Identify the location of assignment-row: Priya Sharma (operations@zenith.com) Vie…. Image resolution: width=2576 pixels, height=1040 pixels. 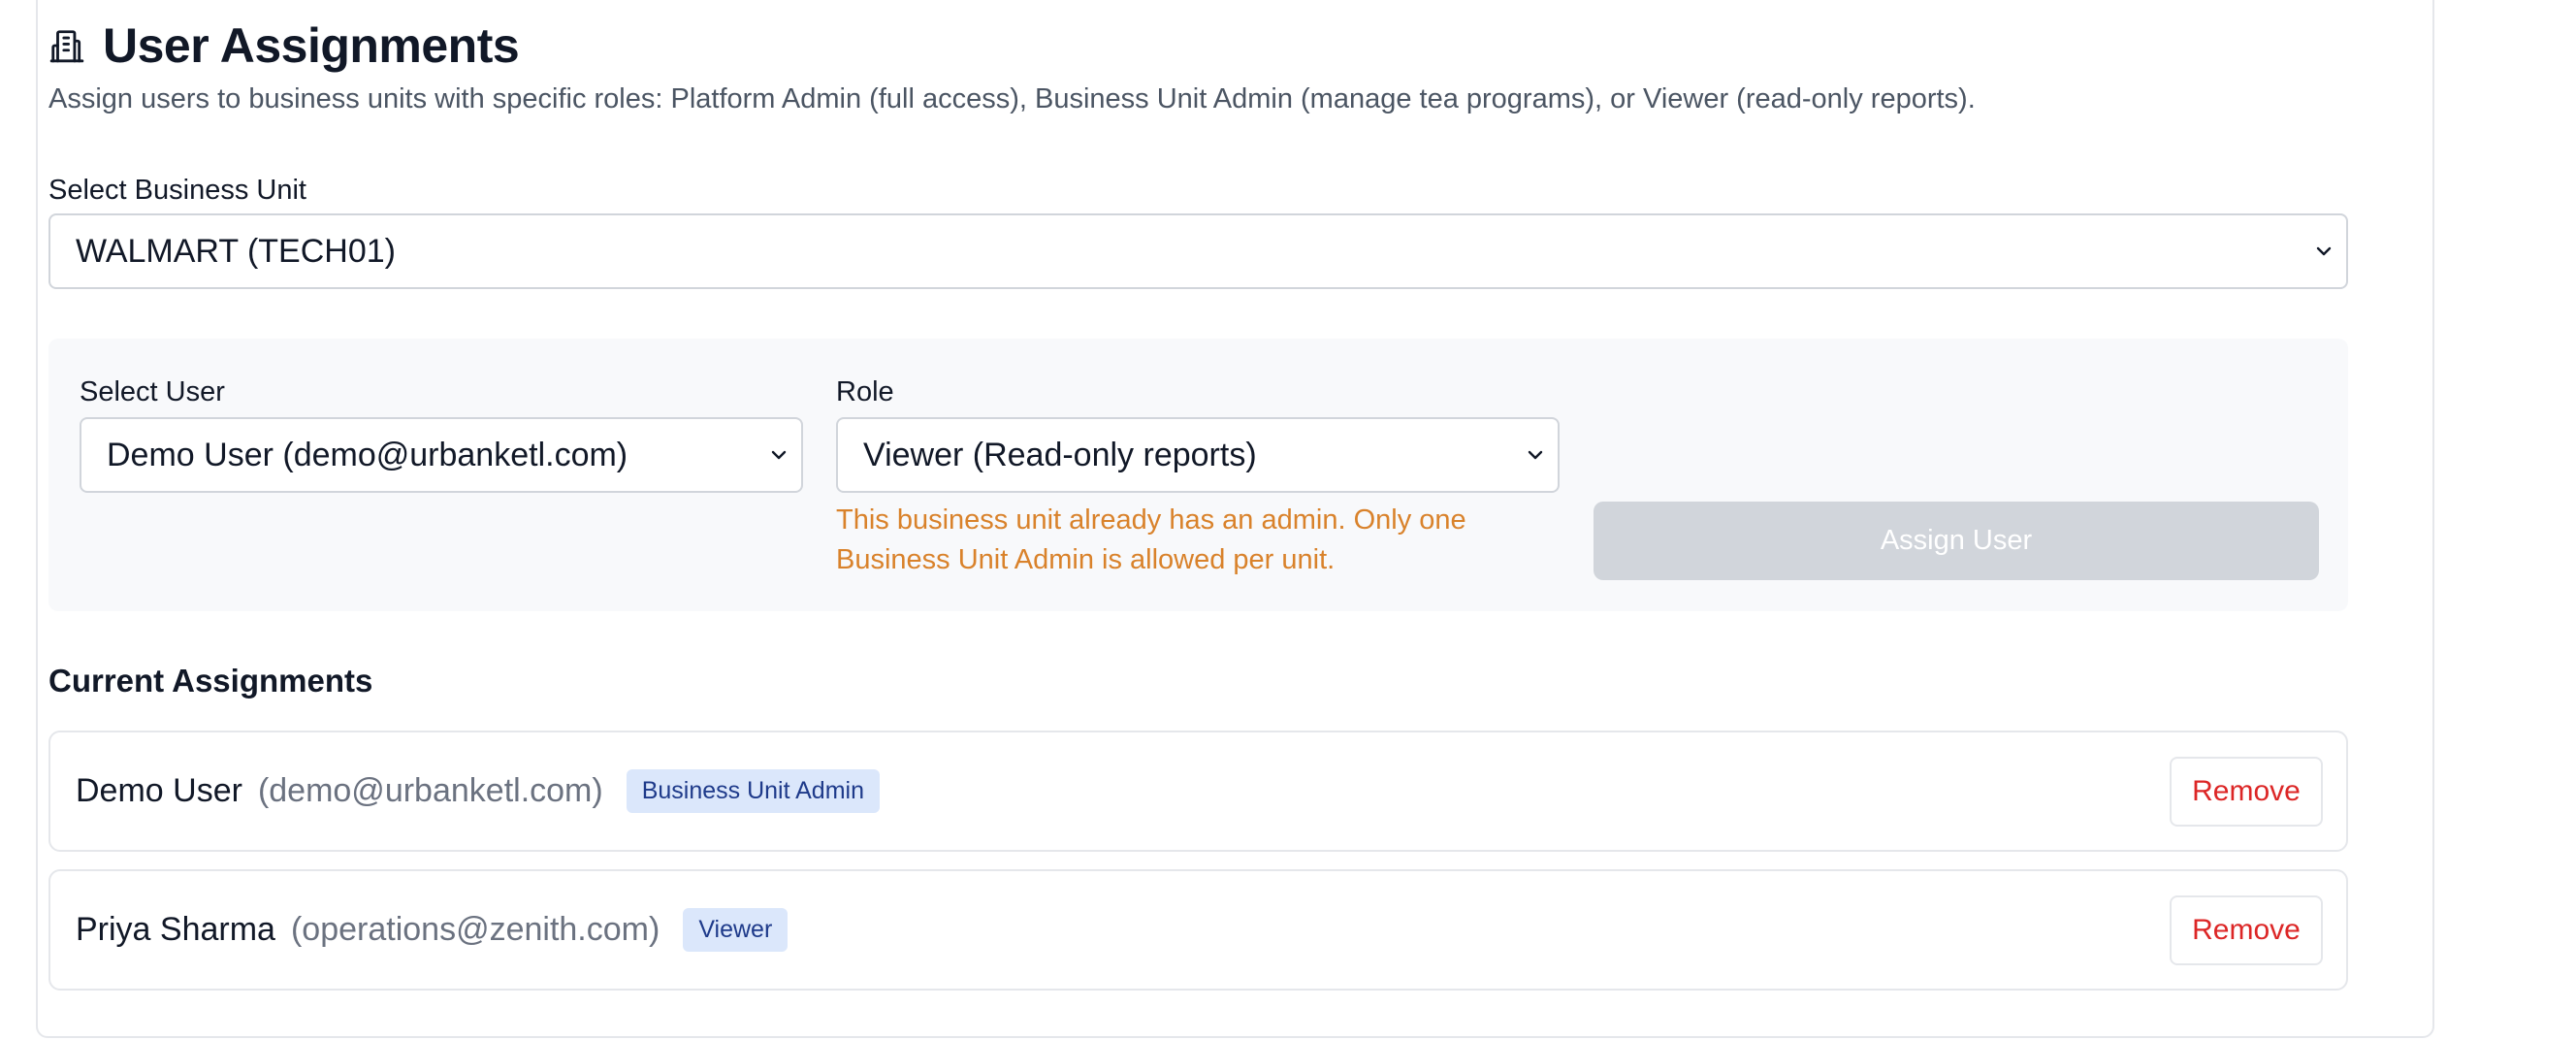
(1198, 930).